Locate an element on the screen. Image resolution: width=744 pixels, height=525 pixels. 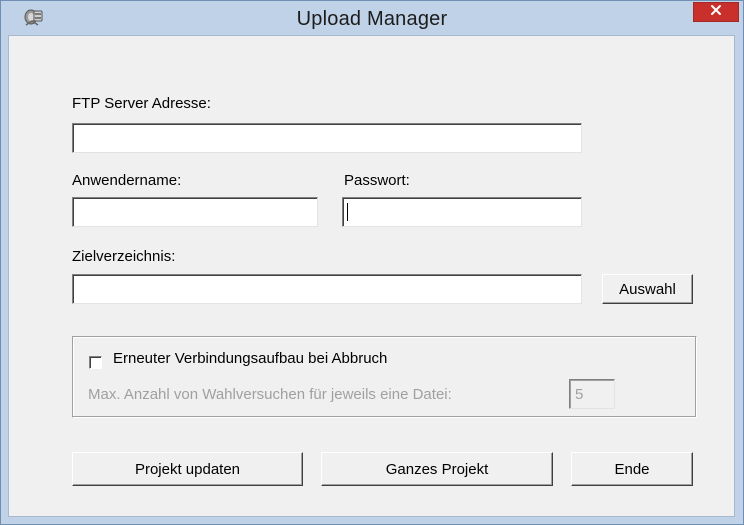
reconnect-checkbox-label: Erneuter Verbindungsaufbau bei Abbruch is located at coordinates (250, 358).